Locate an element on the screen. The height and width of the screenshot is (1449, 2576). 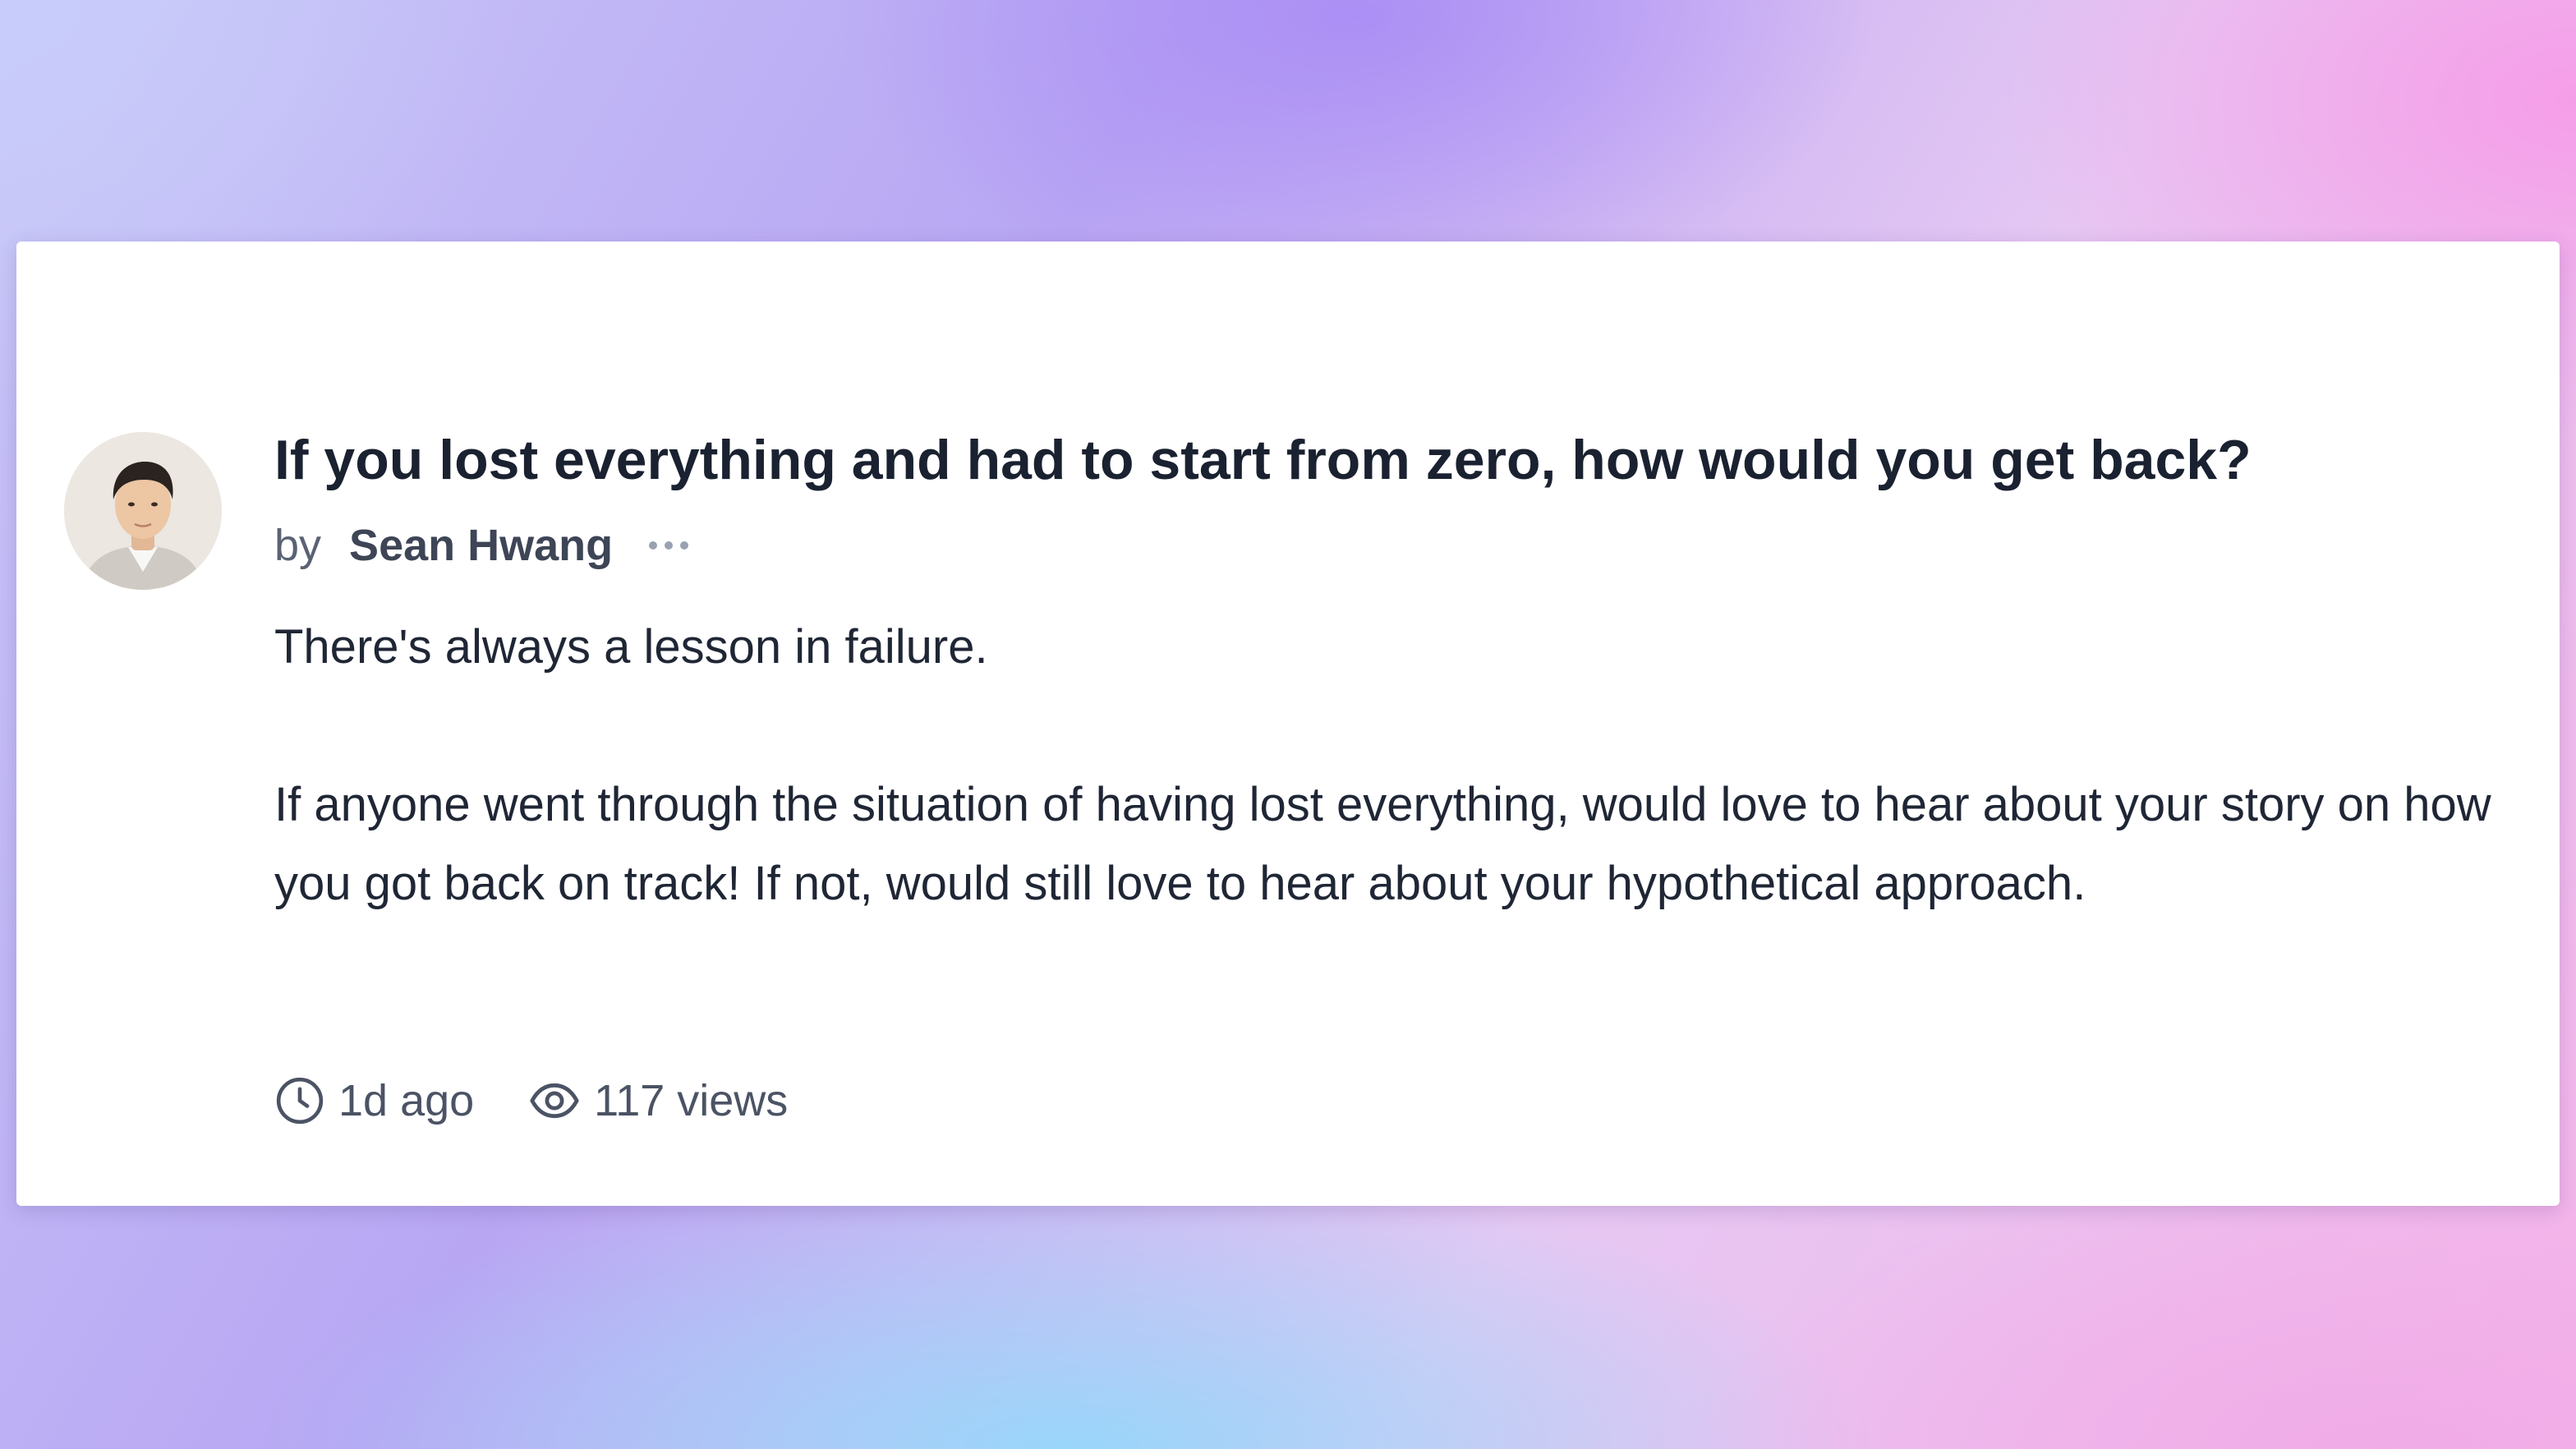
views-count-text: 117 views is located at coordinates (691, 1100).